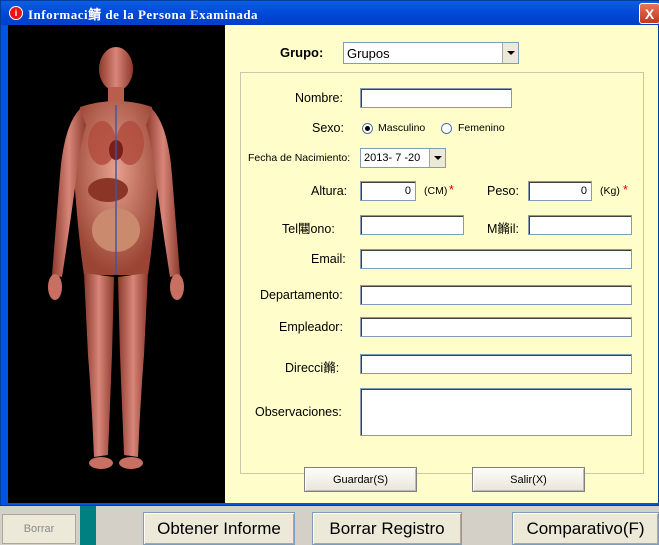 Image resolution: width=659 pixels, height=545 pixels. I want to click on direccion-label: Direcci鏅:, so click(312, 368).